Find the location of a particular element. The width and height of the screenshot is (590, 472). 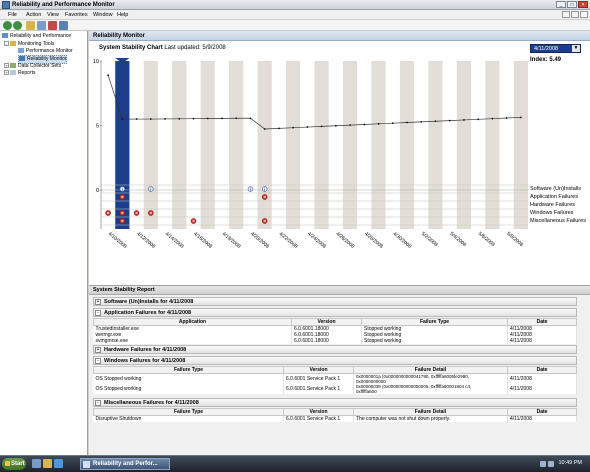

stability-index: Index: 5.49 is located at coordinates (546, 60).